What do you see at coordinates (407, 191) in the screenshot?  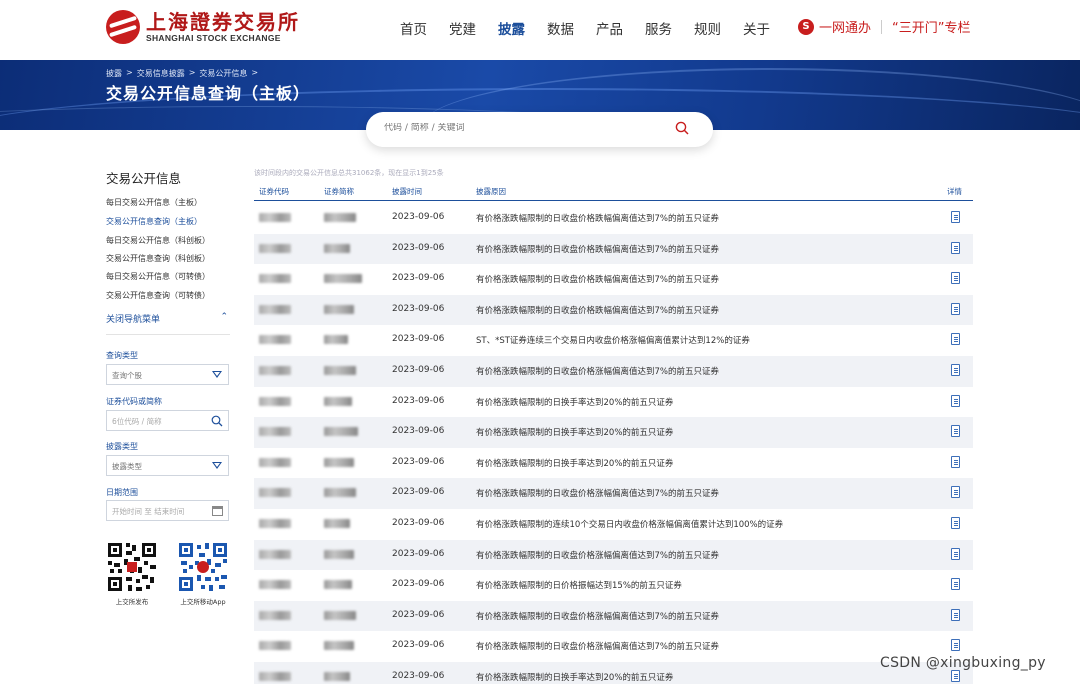 I see `header-disclosure-time: 披露时间` at bounding box center [407, 191].